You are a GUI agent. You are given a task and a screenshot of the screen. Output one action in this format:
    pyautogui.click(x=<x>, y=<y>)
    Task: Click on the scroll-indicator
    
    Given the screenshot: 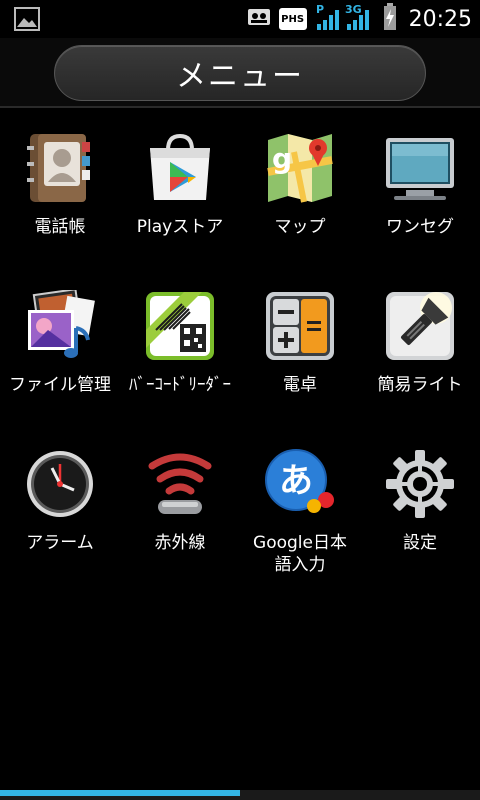 What is the action you would take?
    pyautogui.click(x=240, y=795)
    